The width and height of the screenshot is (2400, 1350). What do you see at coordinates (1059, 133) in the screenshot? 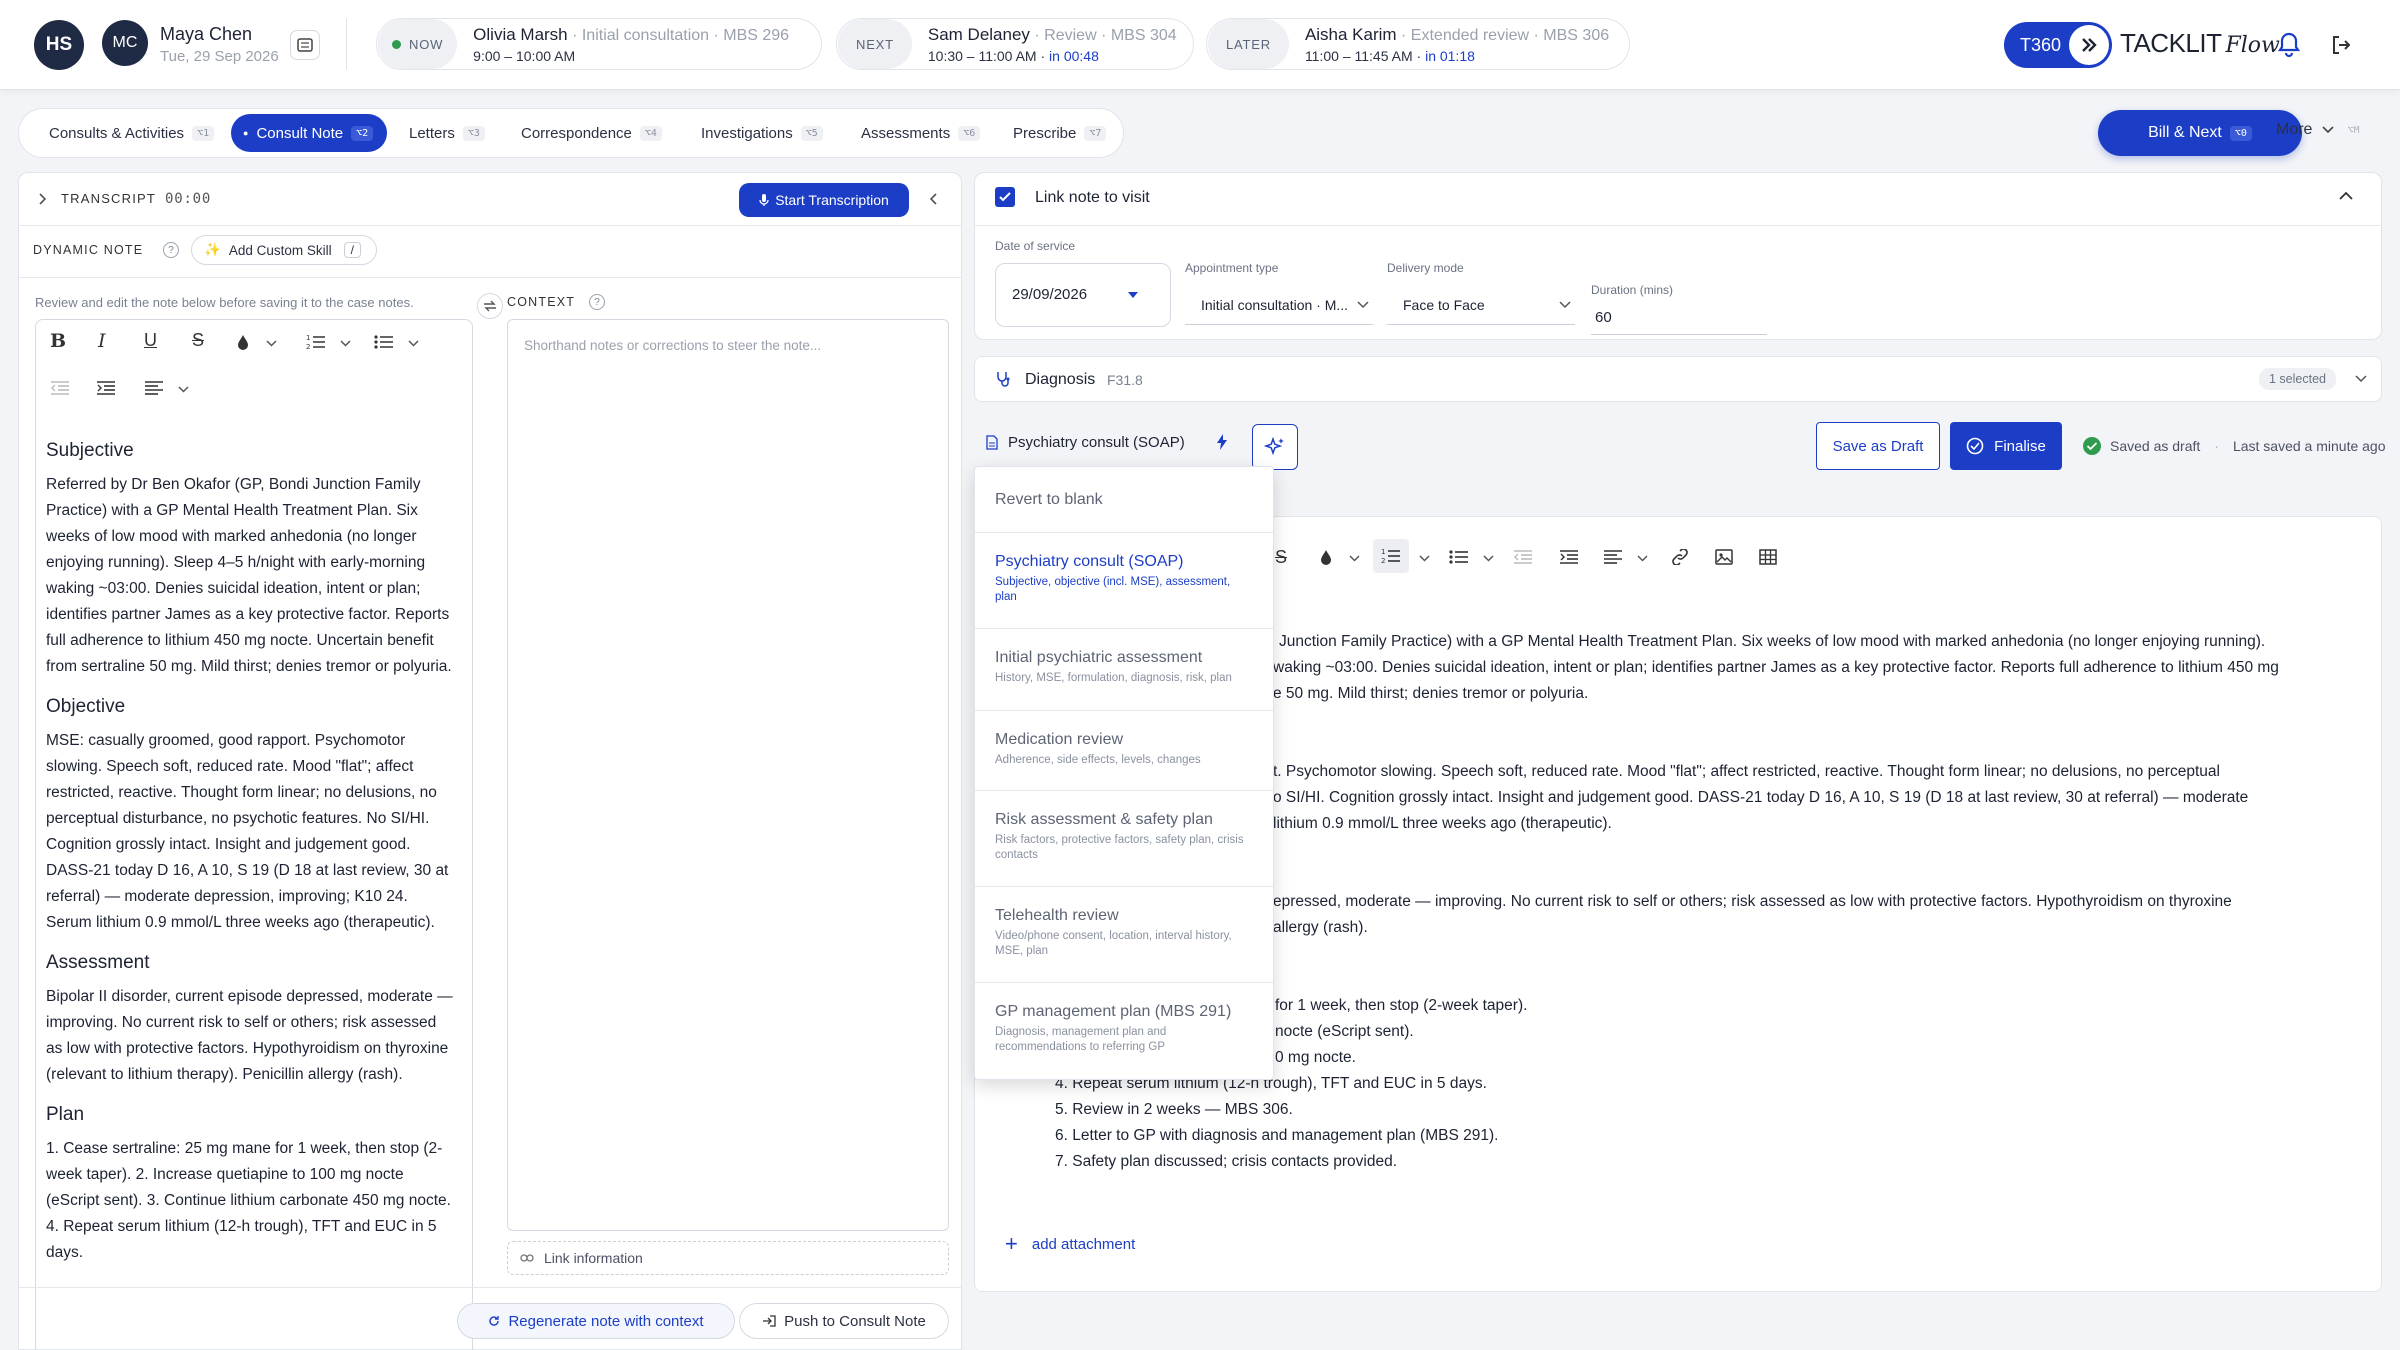
I see `tab-prescribe: Prescribe ⌥7` at bounding box center [1059, 133].